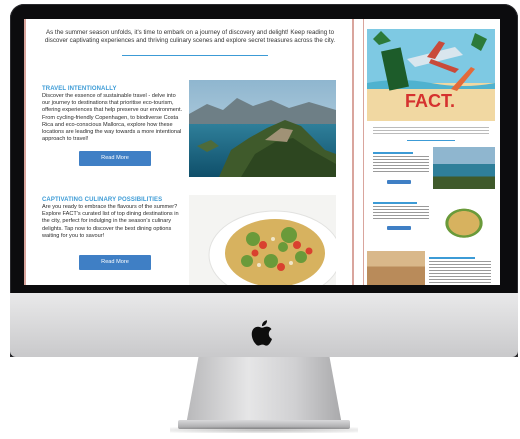  What do you see at coordinates (464, 168) in the screenshot?
I see `preview-coast-photo` at bounding box center [464, 168].